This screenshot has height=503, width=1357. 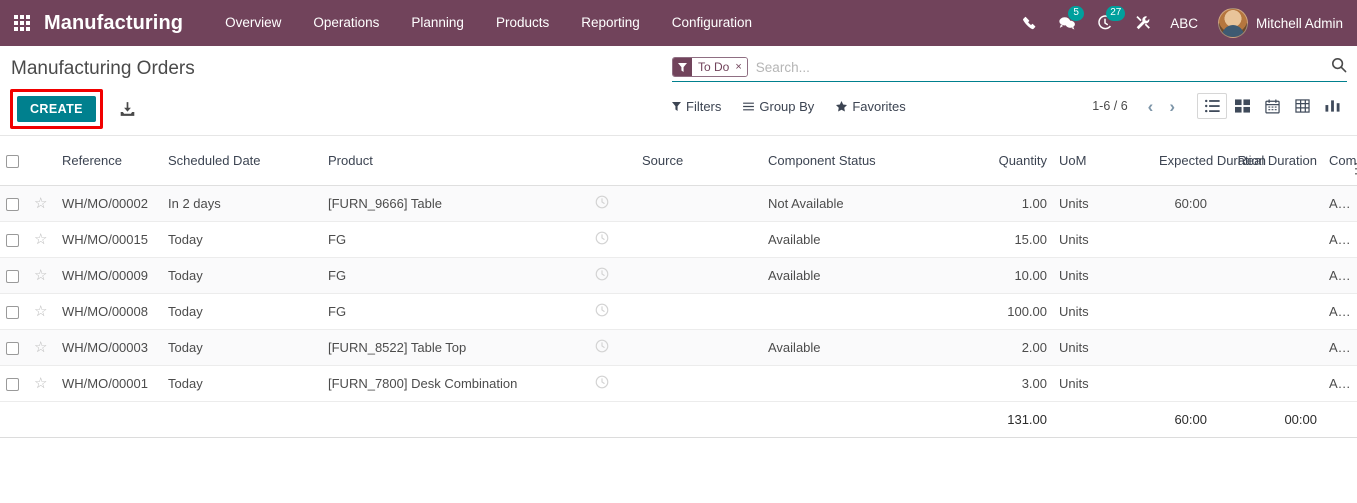 What do you see at coordinates (127, 109) in the screenshot?
I see `import-download-icon` at bounding box center [127, 109].